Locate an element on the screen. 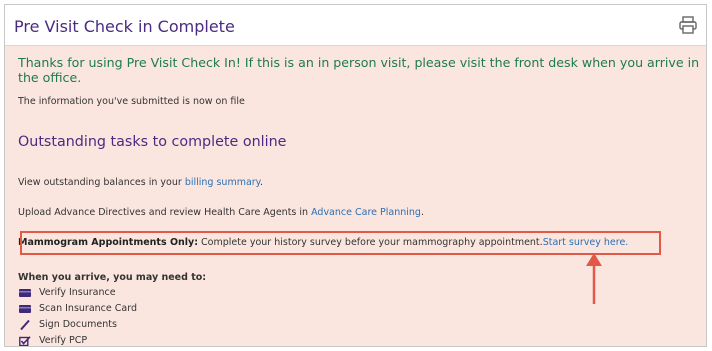  directives-suffix: . is located at coordinates (422, 212).